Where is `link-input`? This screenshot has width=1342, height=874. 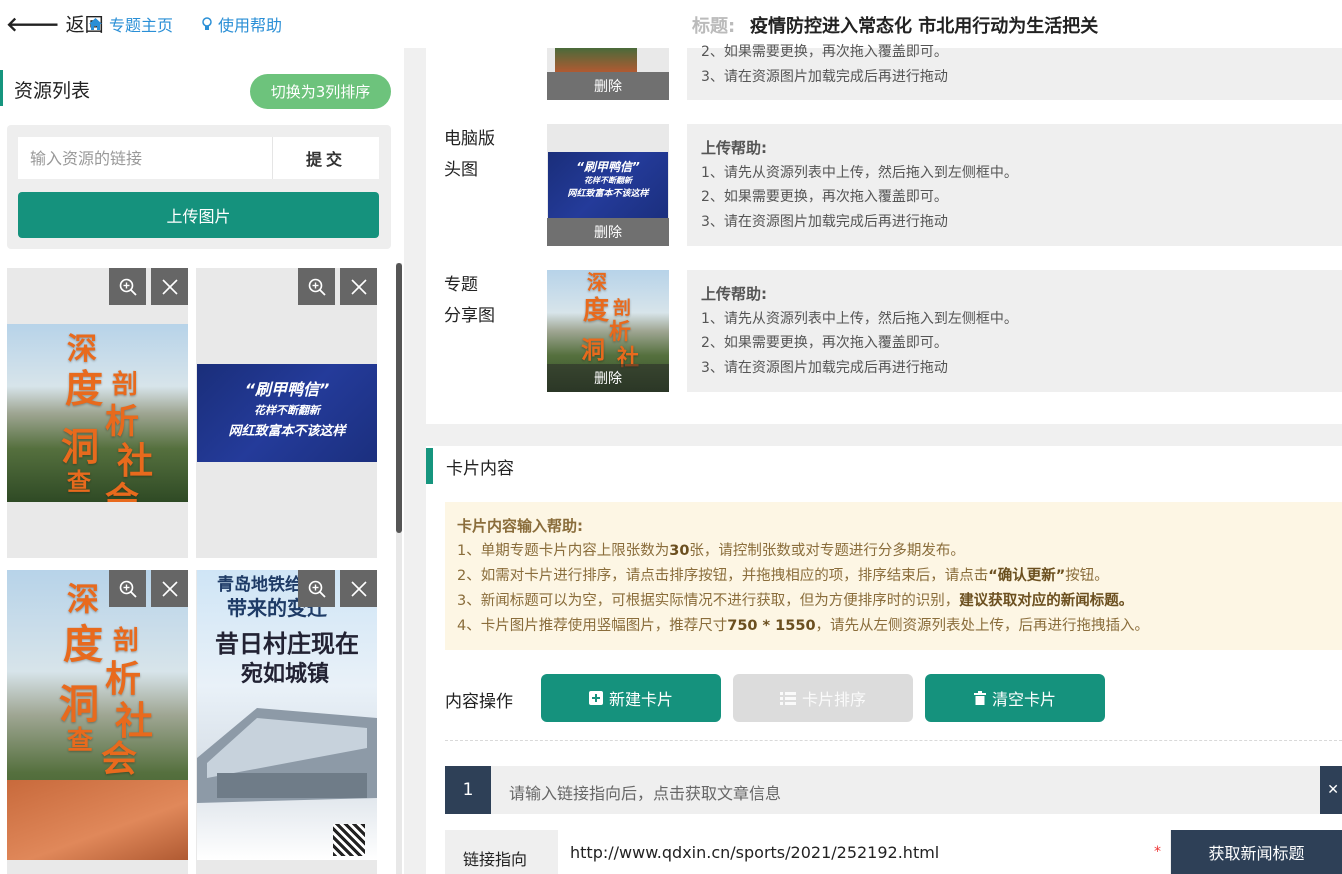 link-input is located at coordinates (864, 852).